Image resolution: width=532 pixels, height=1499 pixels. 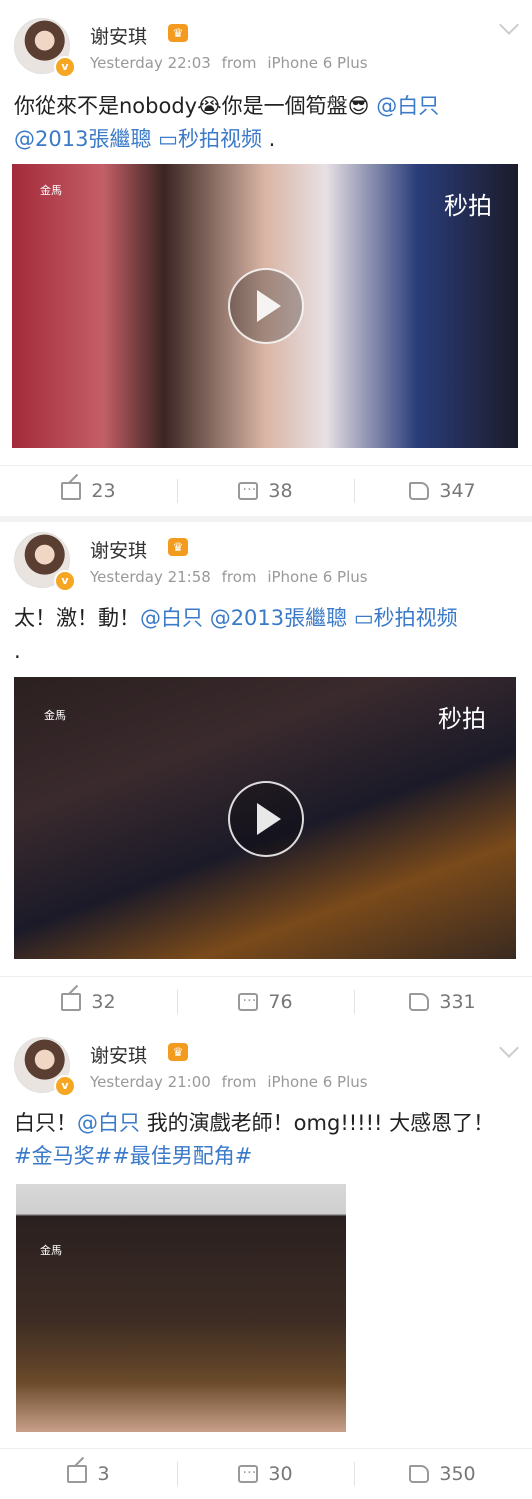 What do you see at coordinates (457, 1474) in the screenshot?
I see `like-count: 350` at bounding box center [457, 1474].